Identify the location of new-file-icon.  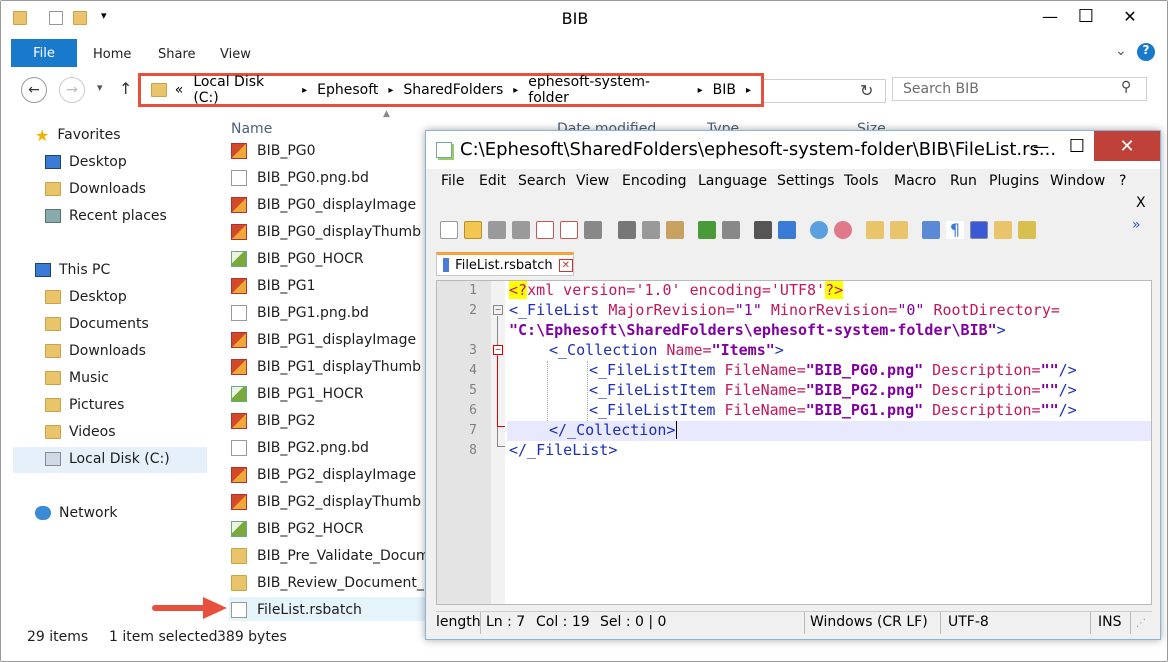
(449, 230).